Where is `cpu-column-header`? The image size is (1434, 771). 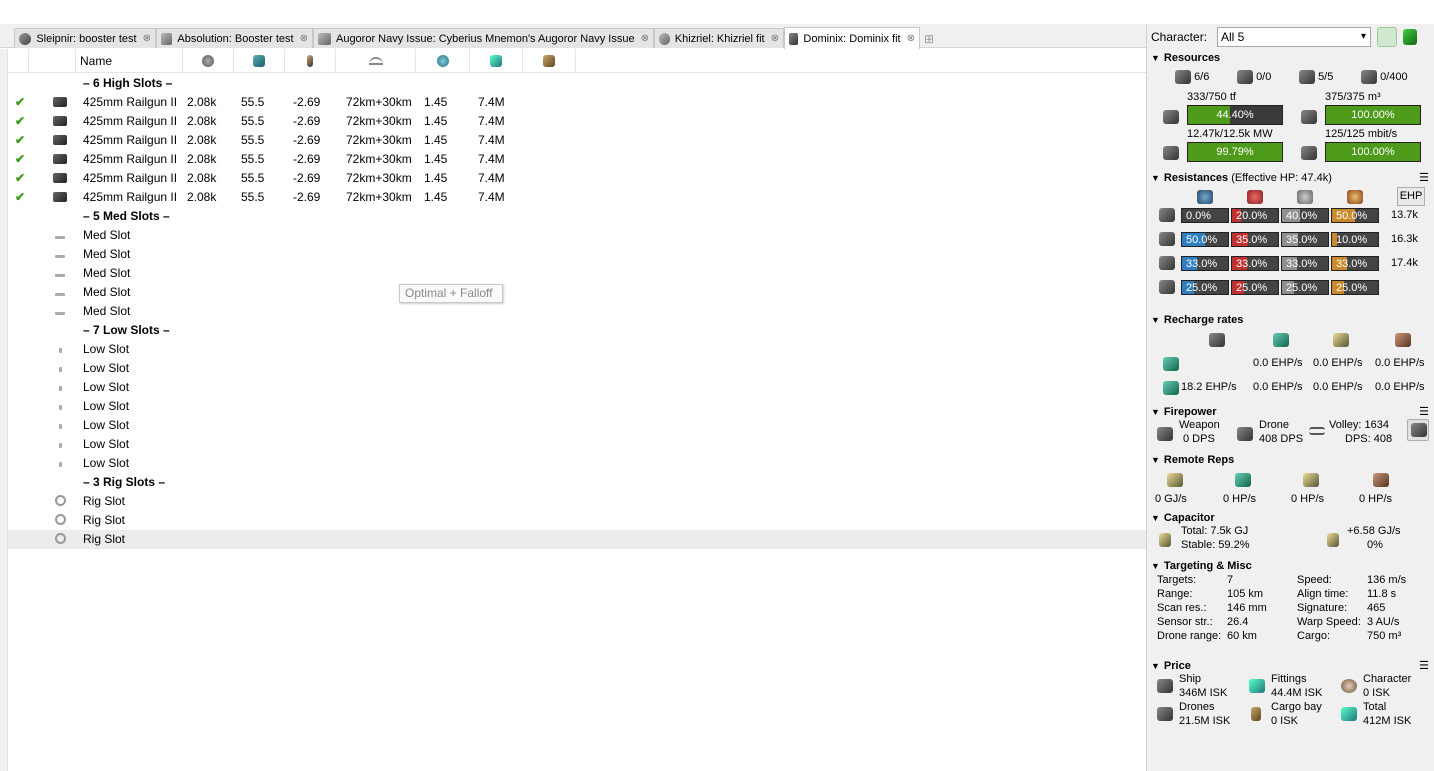
cpu-column-header is located at coordinates (259, 61).